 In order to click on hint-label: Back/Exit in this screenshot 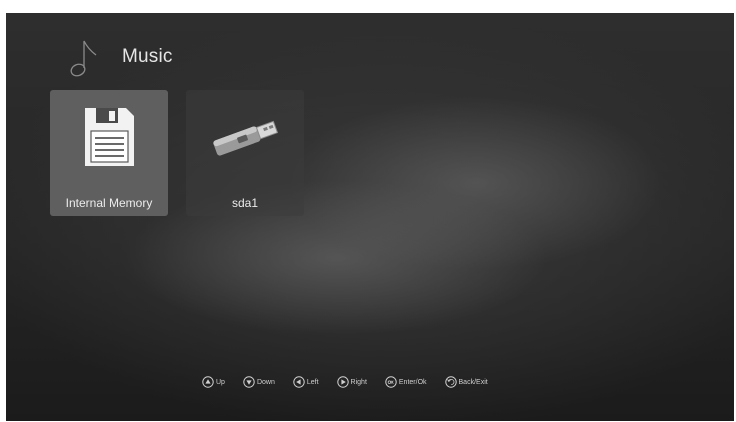, I will do `click(473, 382)`.